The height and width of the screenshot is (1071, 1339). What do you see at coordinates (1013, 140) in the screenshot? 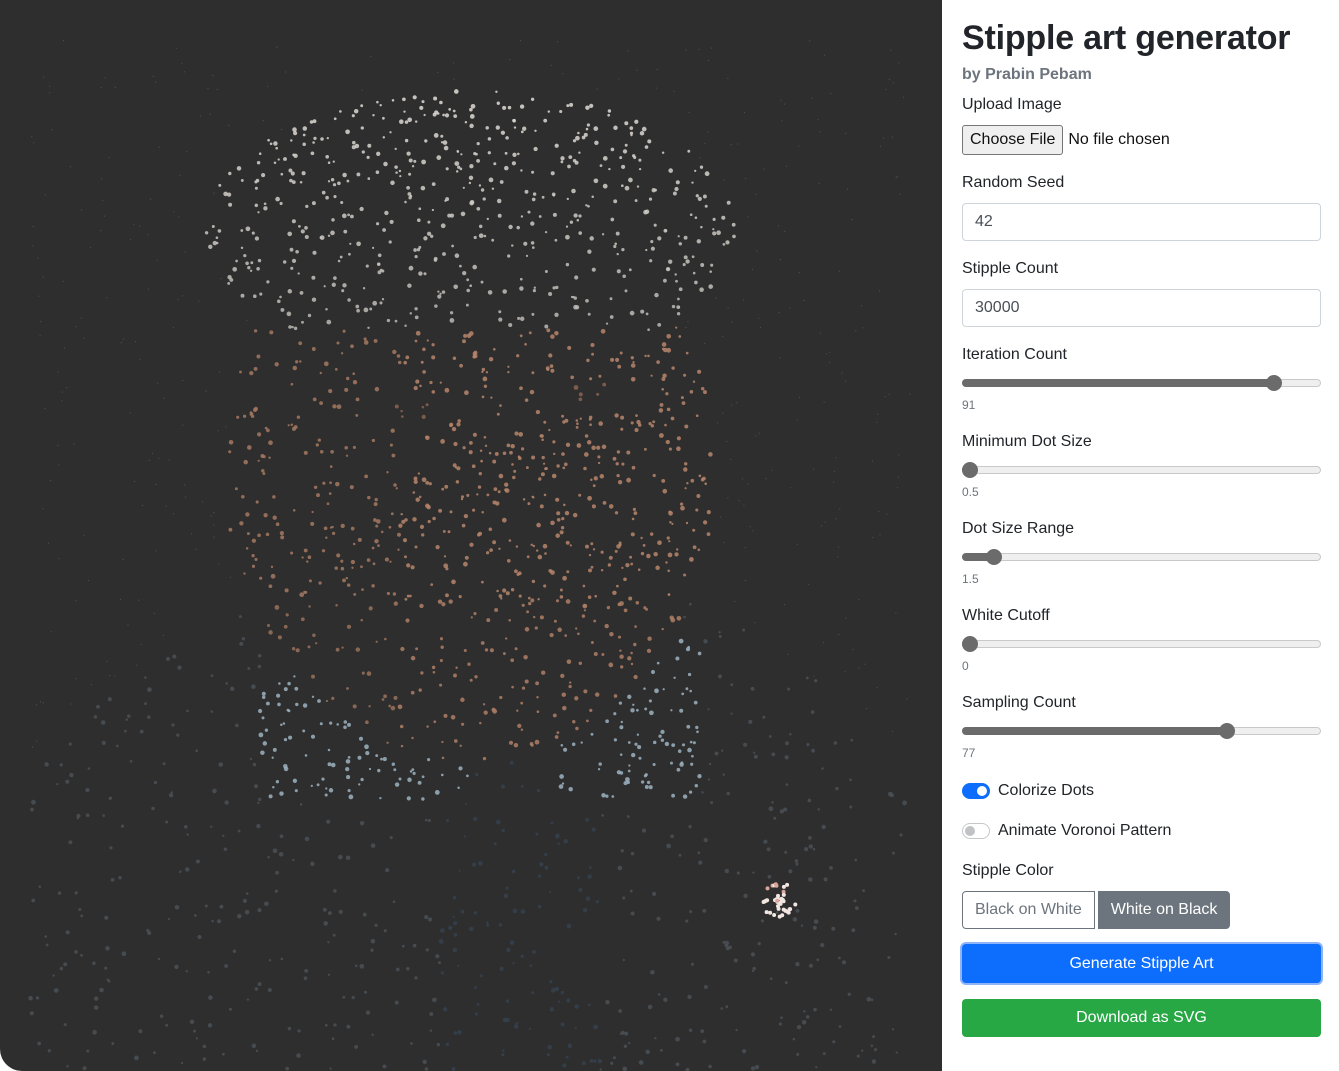
I see `choose-file-button: Choose File` at bounding box center [1013, 140].